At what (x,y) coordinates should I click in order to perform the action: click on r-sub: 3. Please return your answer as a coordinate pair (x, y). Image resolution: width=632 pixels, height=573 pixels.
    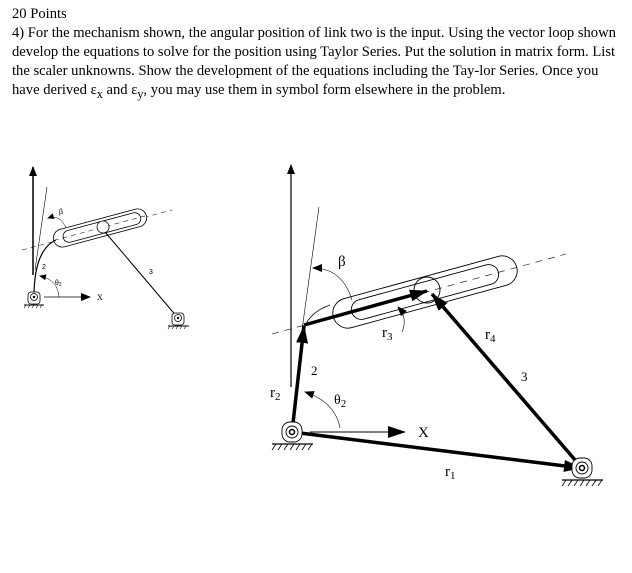
    Looking at the image, I should click on (390, 337).